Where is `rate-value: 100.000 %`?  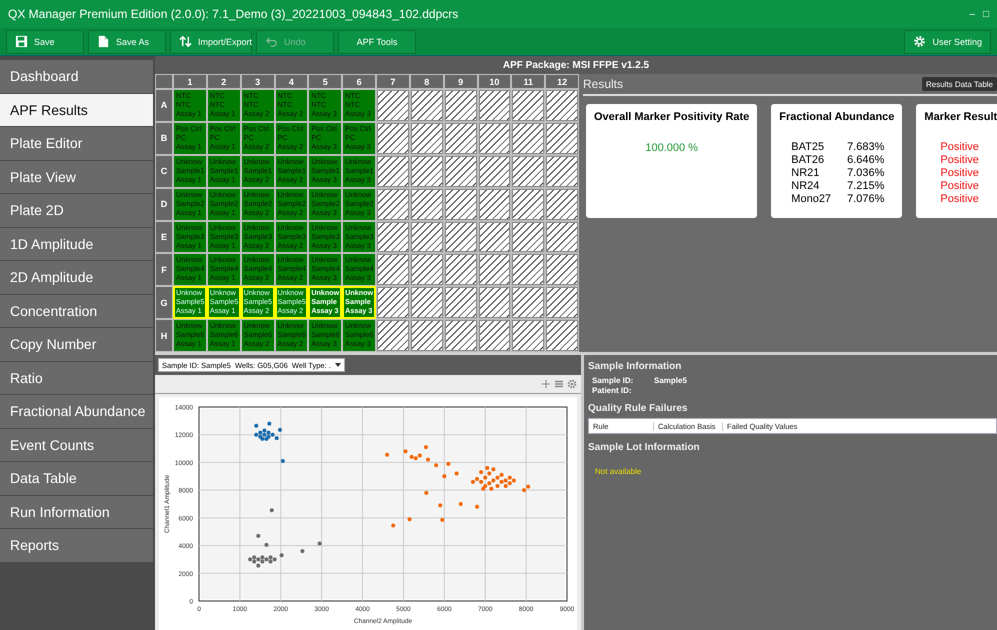
rate-value: 100.000 % is located at coordinates (671, 148).